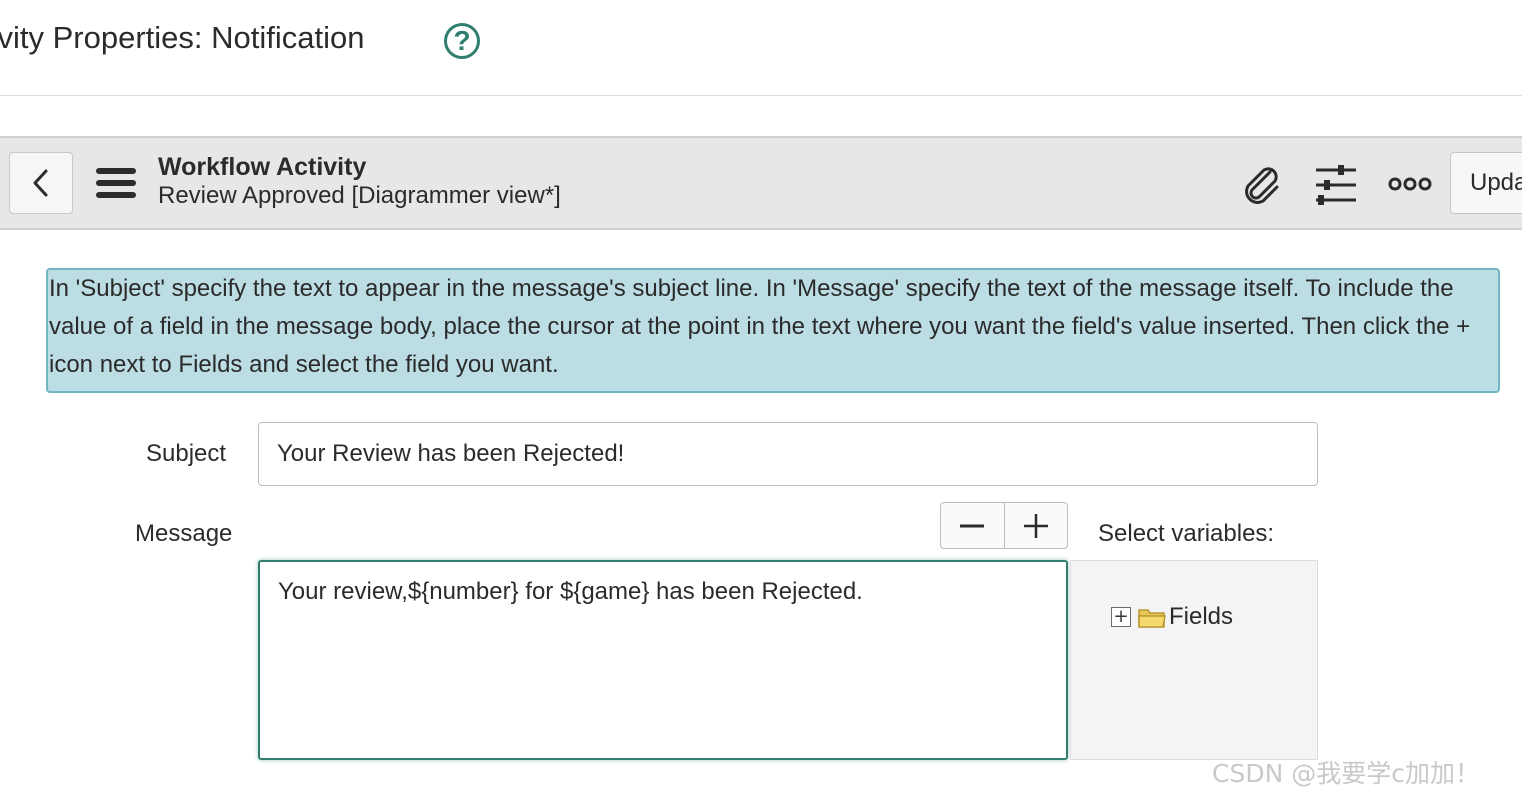  Describe the element at coordinates (1201, 616) in the screenshot. I see `tree-node-label: Fields` at that location.